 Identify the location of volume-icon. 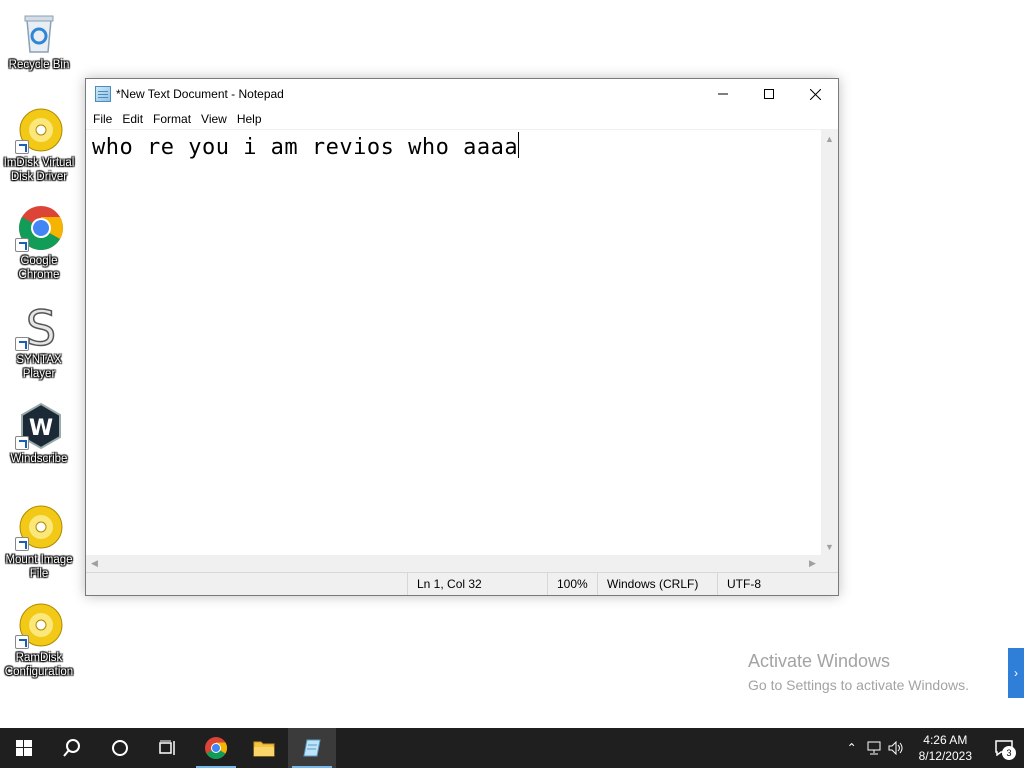
(895, 748).